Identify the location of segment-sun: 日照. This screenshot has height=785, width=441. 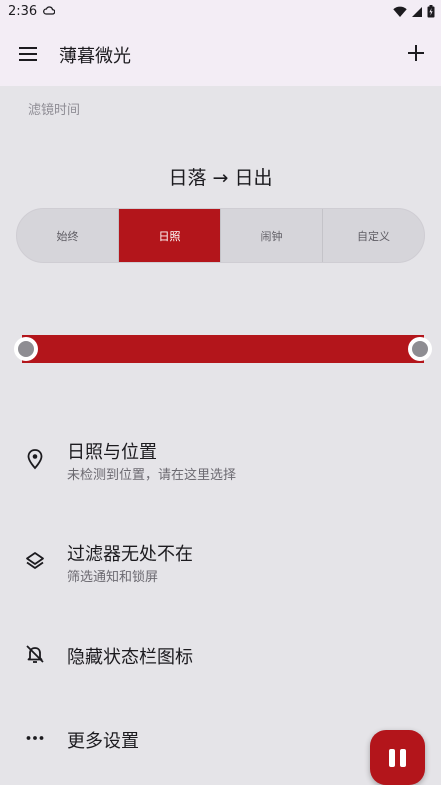
(170, 235).